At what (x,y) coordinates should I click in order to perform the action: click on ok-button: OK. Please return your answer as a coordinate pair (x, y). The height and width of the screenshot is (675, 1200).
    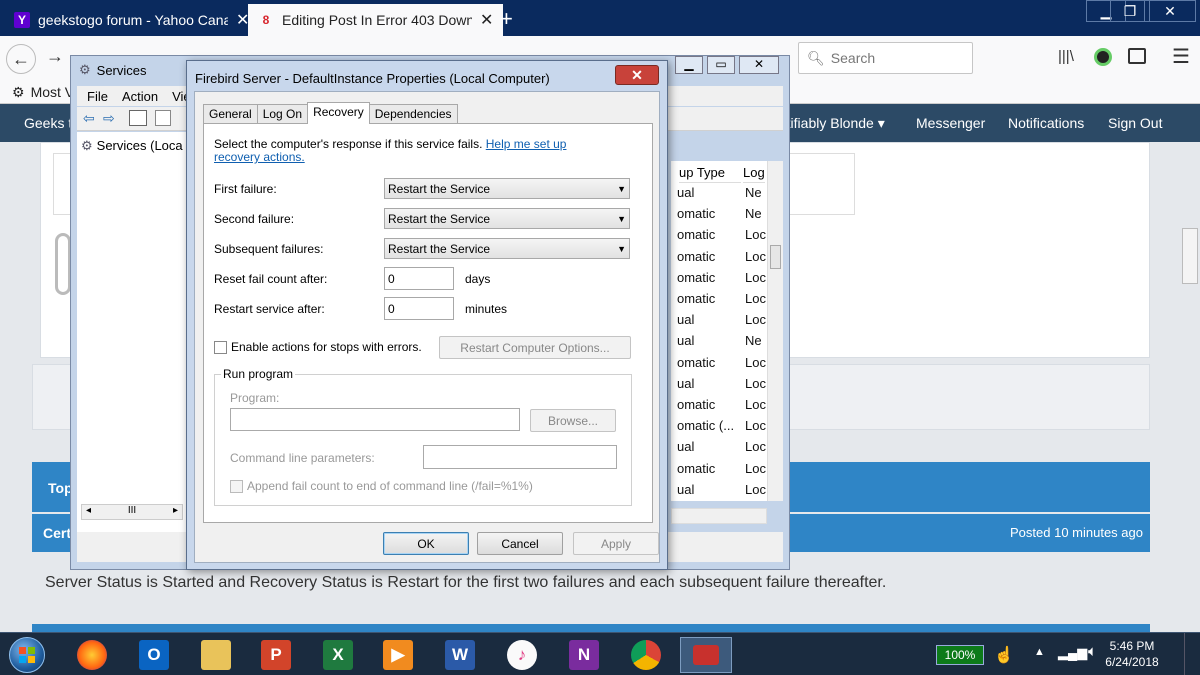
    Looking at the image, I should click on (426, 543).